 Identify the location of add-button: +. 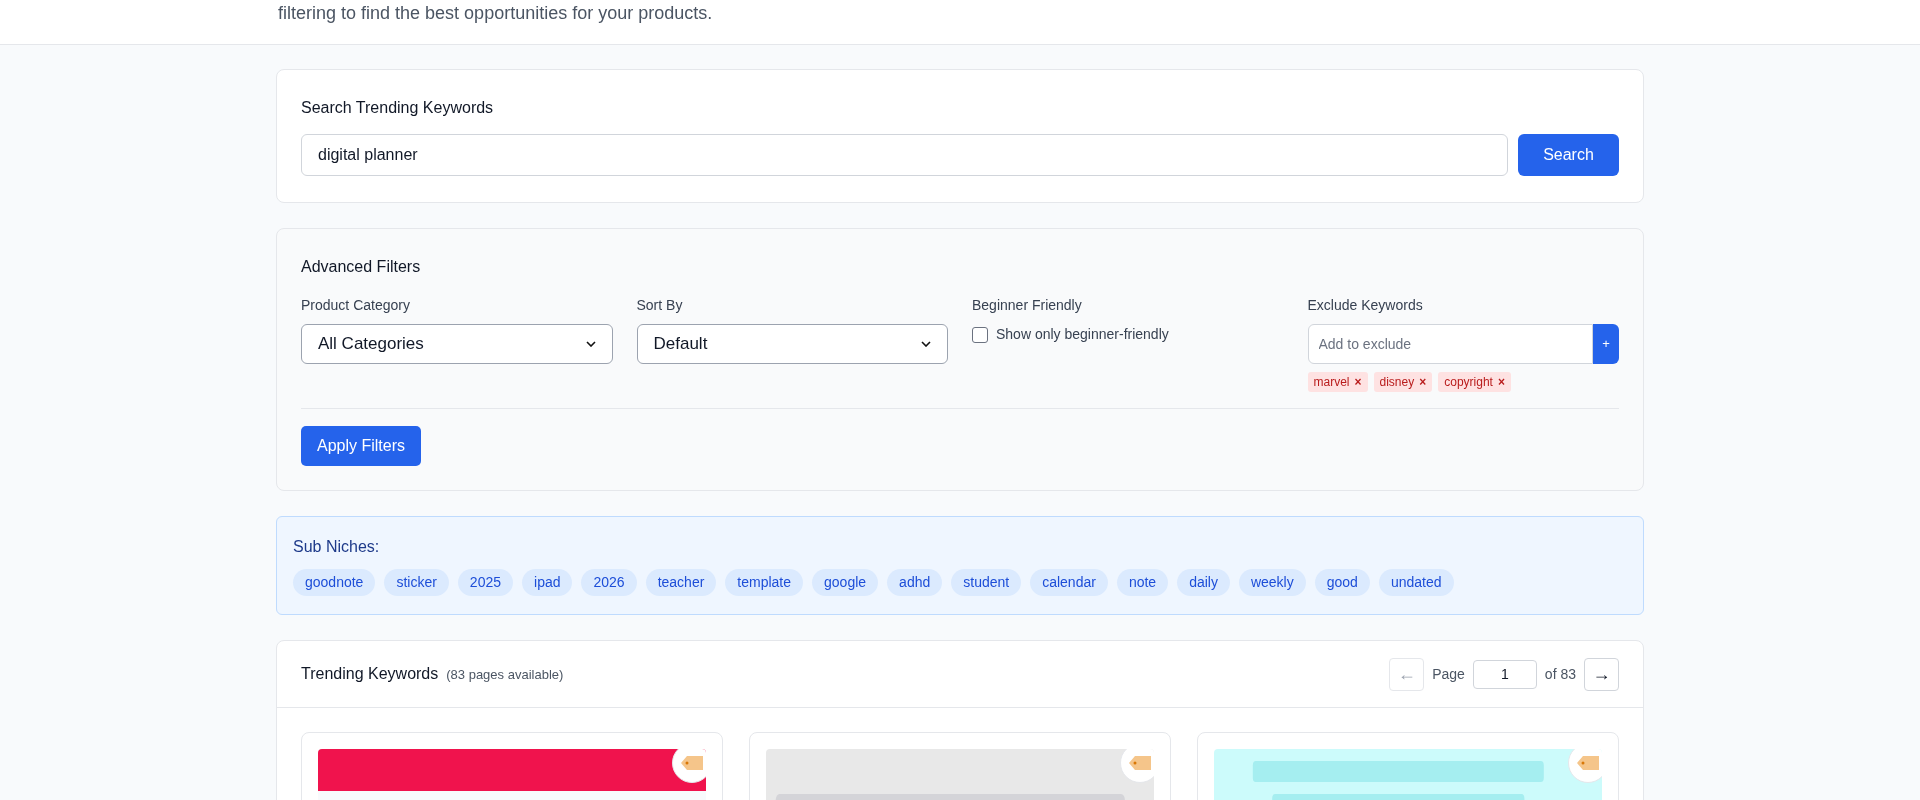
(1606, 344).